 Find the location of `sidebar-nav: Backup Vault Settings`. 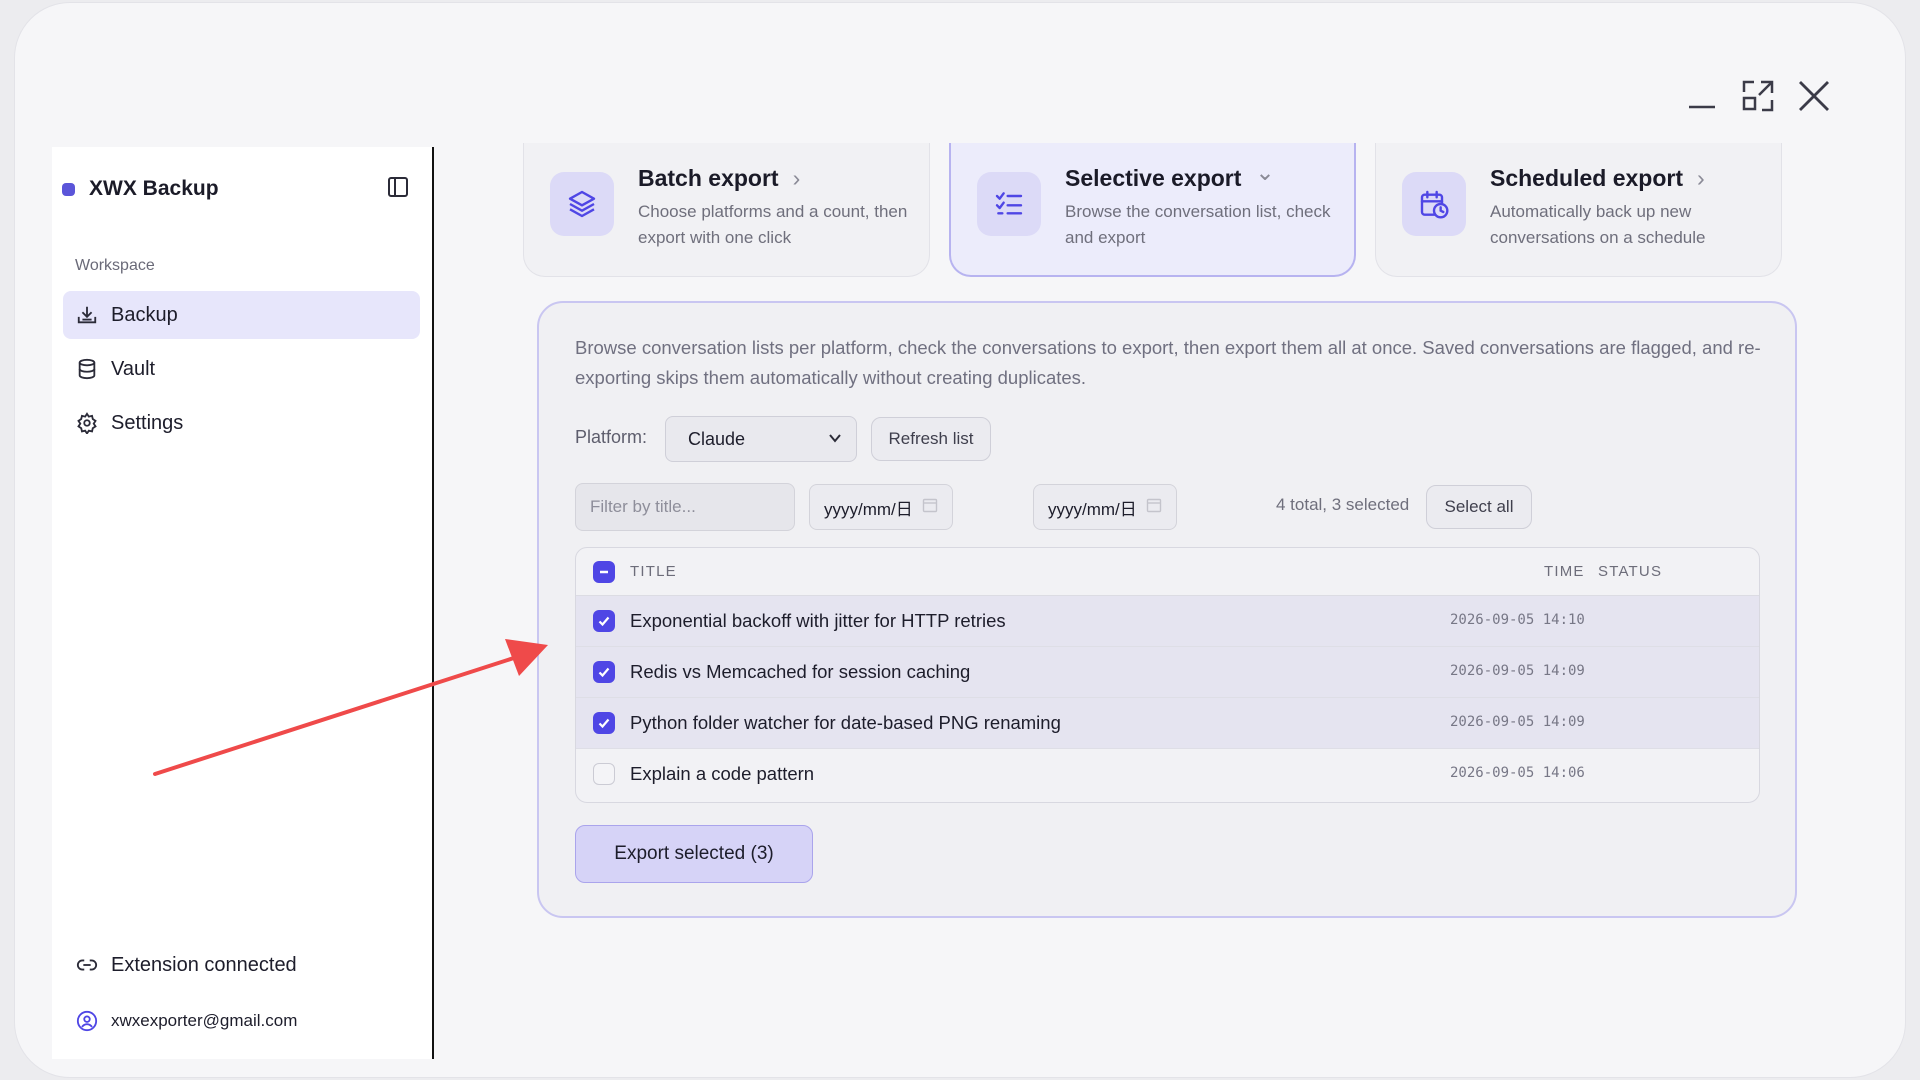

sidebar-nav: Backup Vault Settings is located at coordinates (241, 372).